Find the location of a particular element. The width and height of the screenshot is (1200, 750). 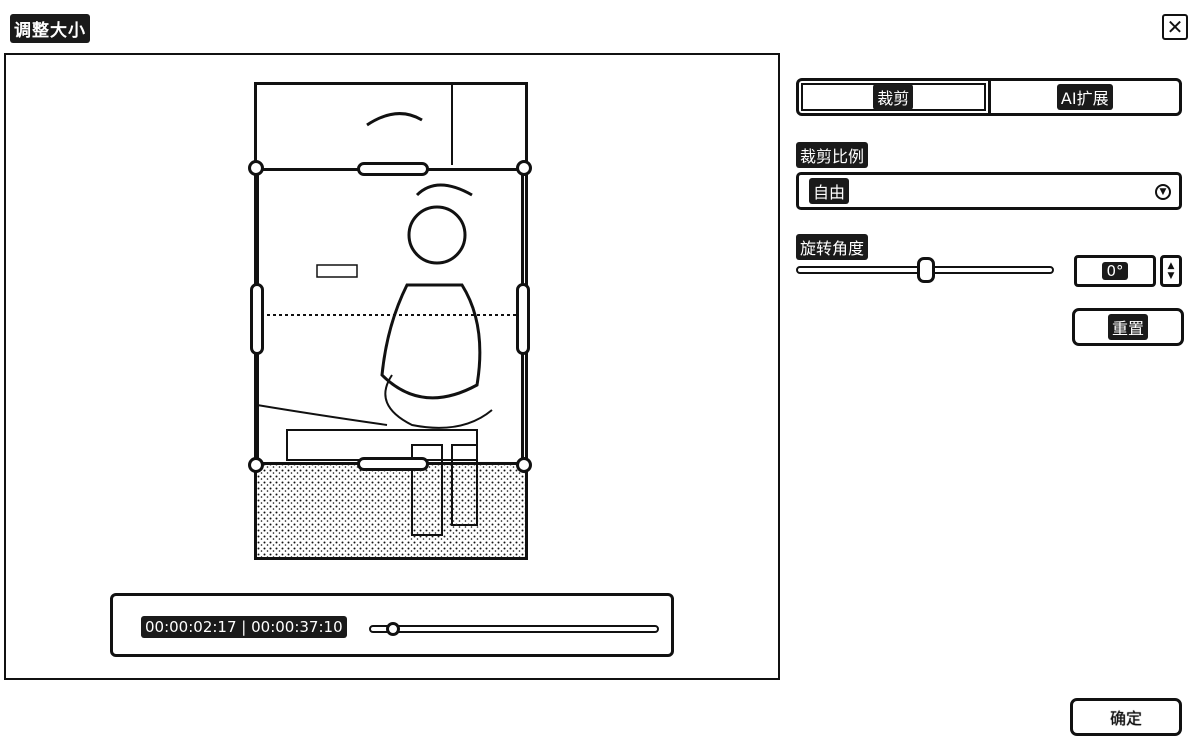

timeline-track is located at coordinates (514, 629).